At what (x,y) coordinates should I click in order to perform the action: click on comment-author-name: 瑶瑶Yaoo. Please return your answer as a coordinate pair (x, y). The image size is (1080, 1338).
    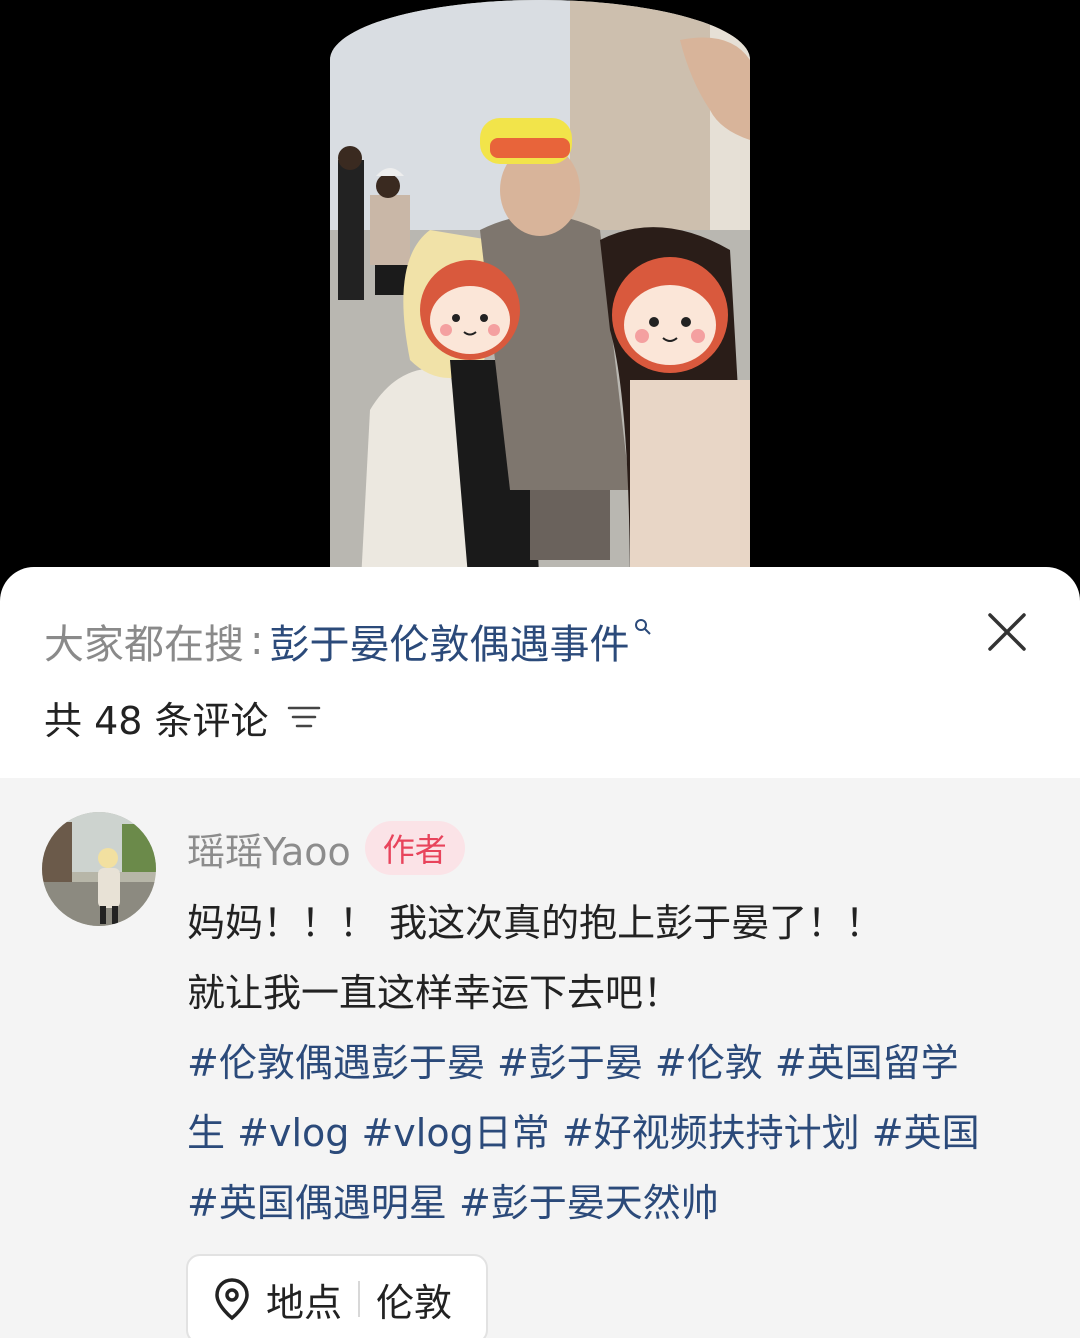
    Looking at the image, I should click on (269, 848).